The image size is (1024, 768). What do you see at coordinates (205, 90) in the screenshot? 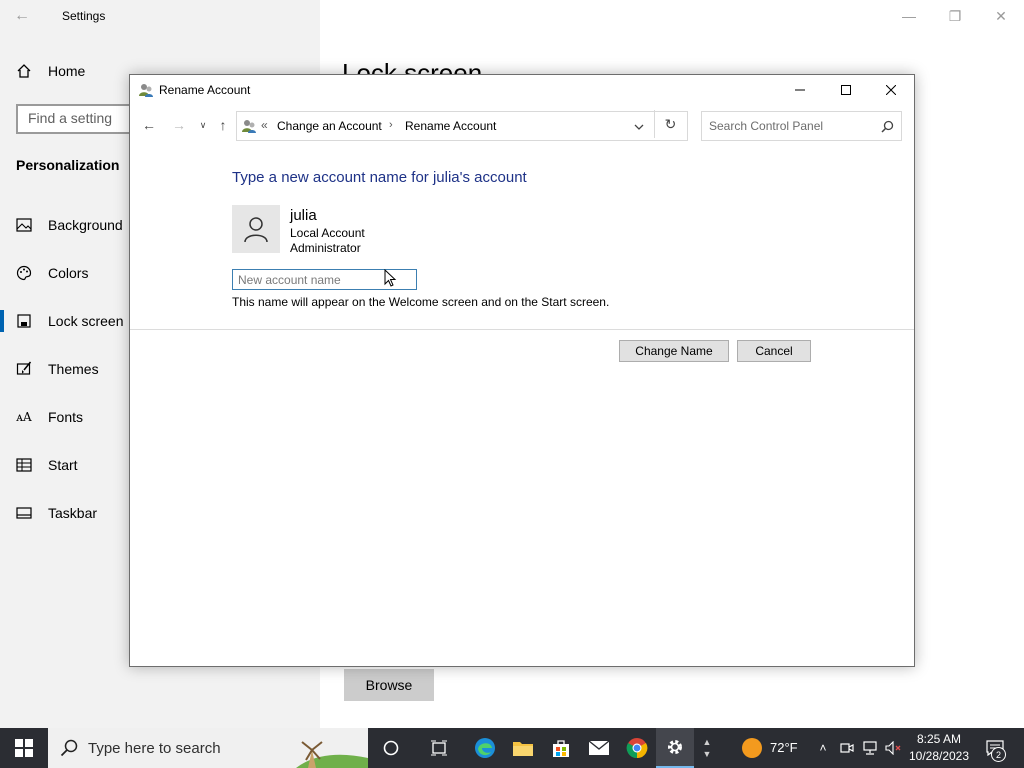
I see `dialog-title: Rename Account` at bounding box center [205, 90].